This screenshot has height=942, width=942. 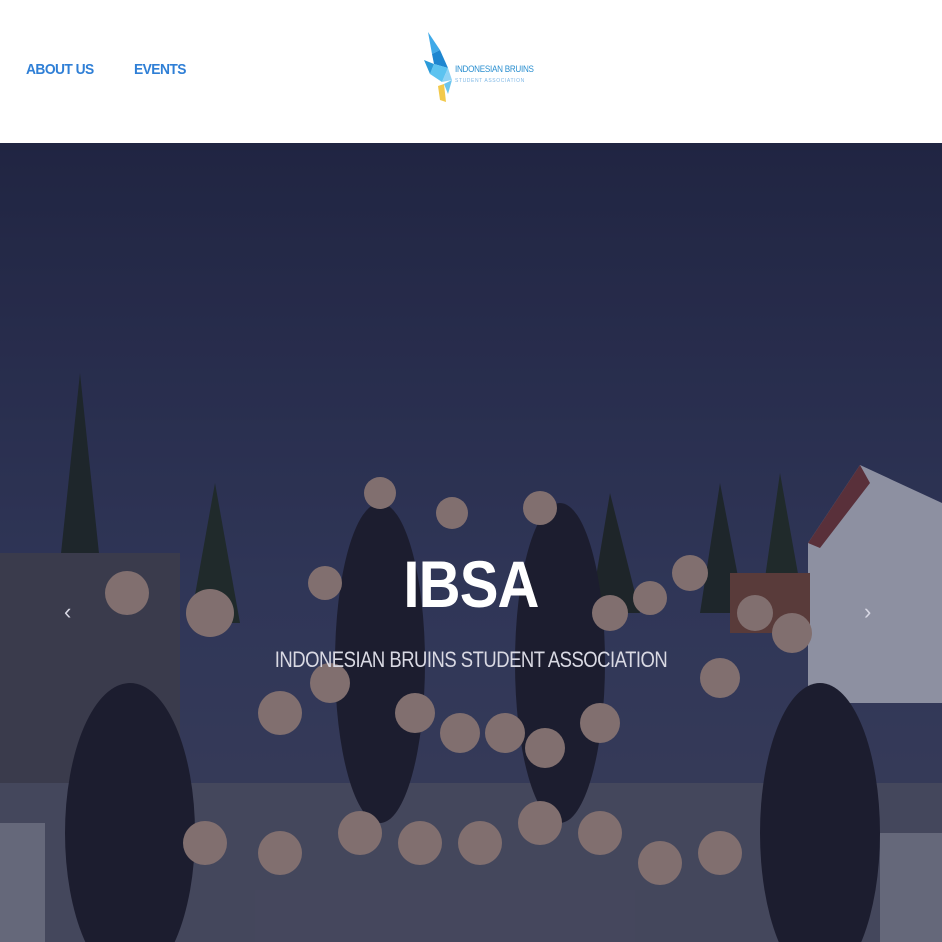 What do you see at coordinates (494, 69) in the screenshot?
I see `logo-title: INDONESIAN BRUINS` at bounding box center [494, 69].